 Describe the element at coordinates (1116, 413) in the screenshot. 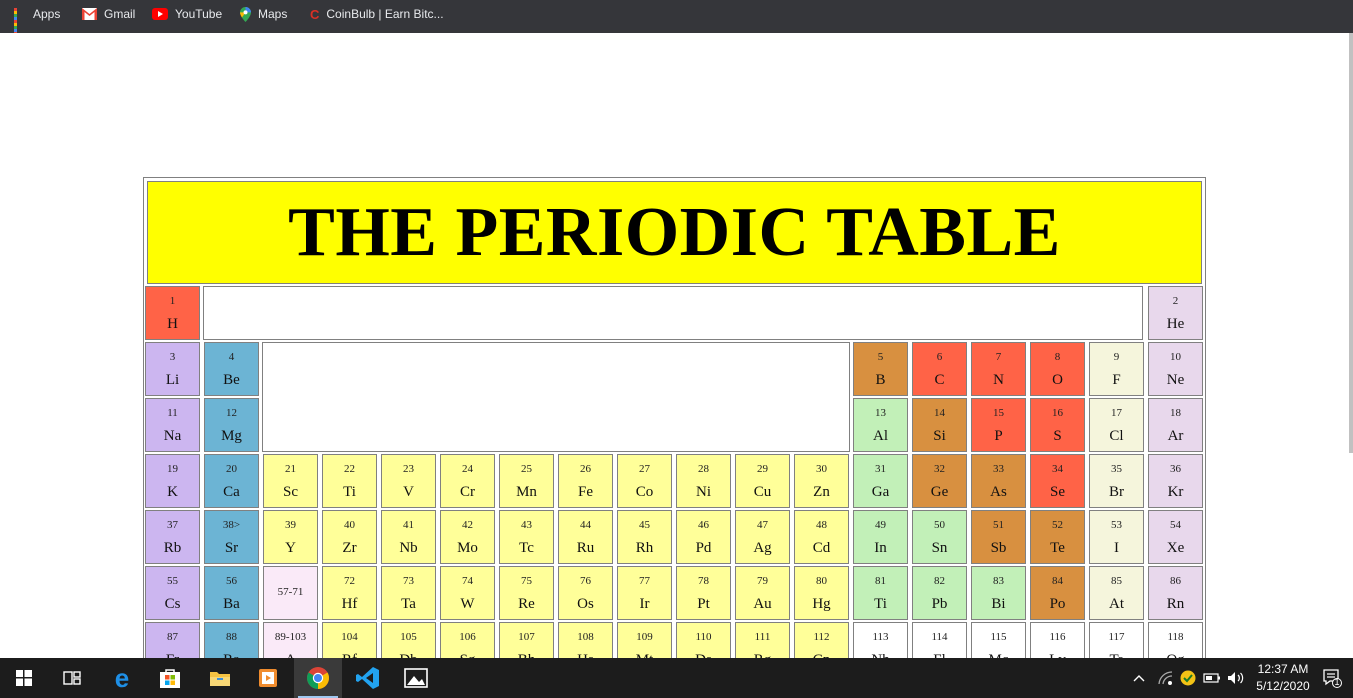

I see `element-number: 17` at that location.